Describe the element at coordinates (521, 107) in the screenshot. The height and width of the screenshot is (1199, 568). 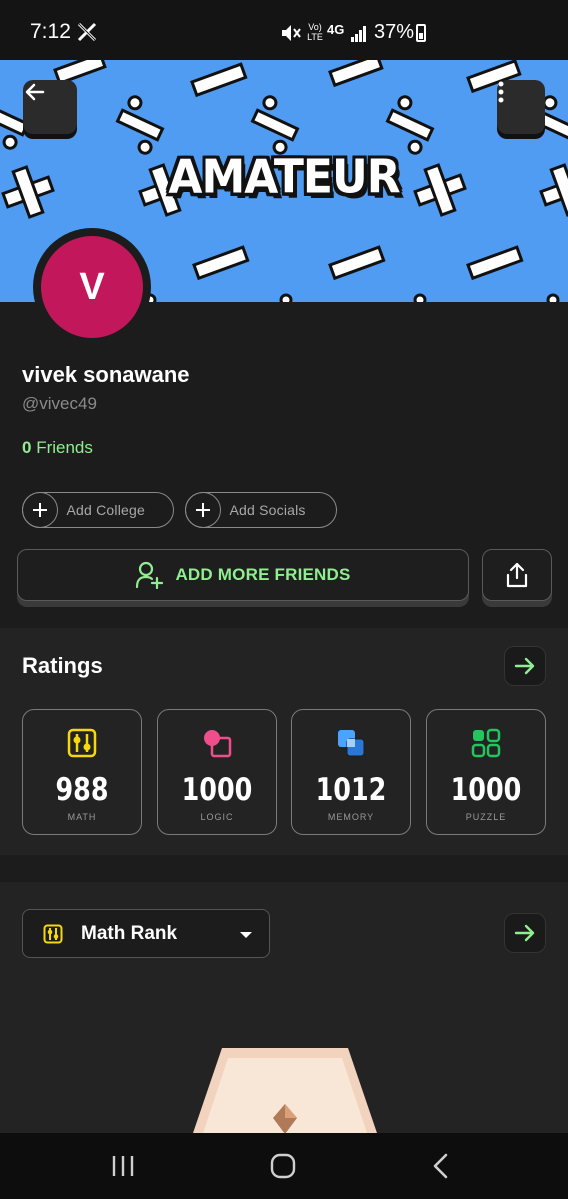
I see `more-options-button` at that location.